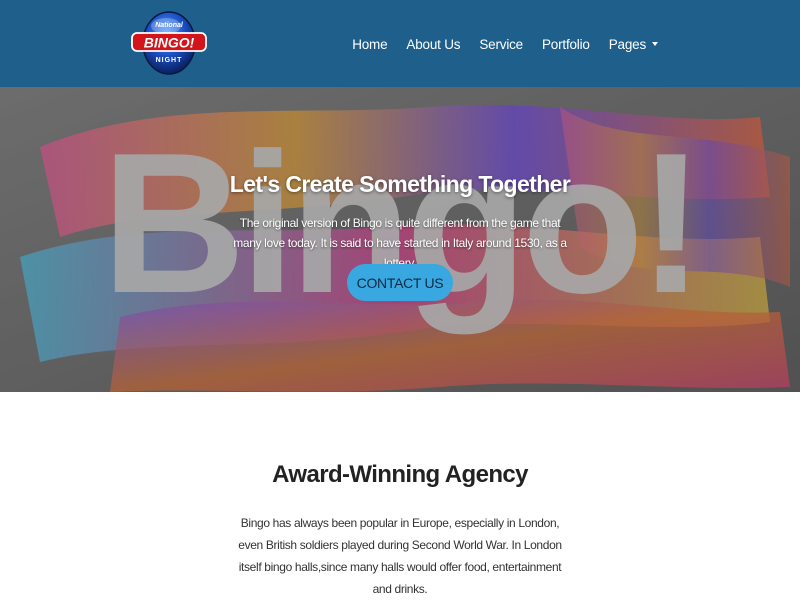  I want to click on section-title: Award-Winning Agency, so click(400, 474).